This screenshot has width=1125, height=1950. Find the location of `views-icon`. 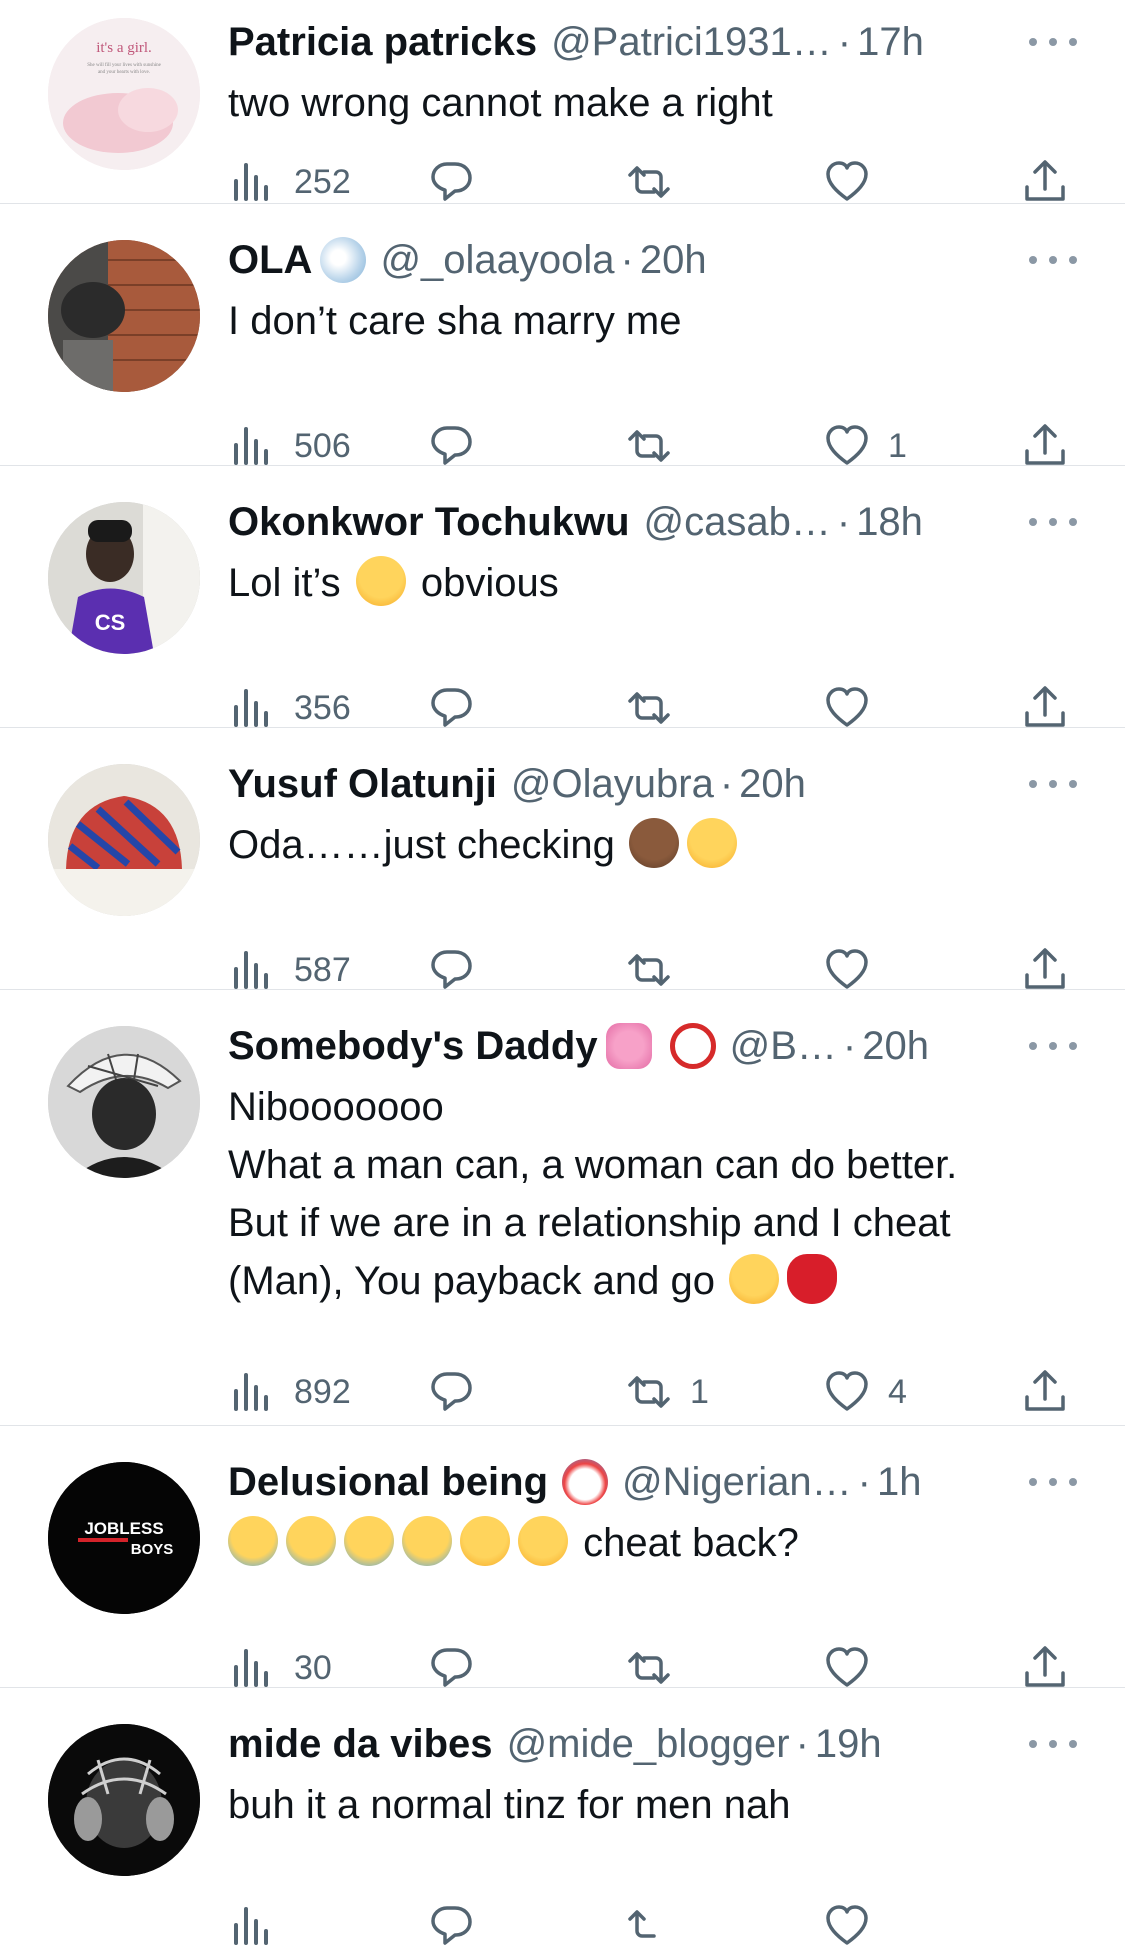

views-icon is located at coordinates (251, 446).